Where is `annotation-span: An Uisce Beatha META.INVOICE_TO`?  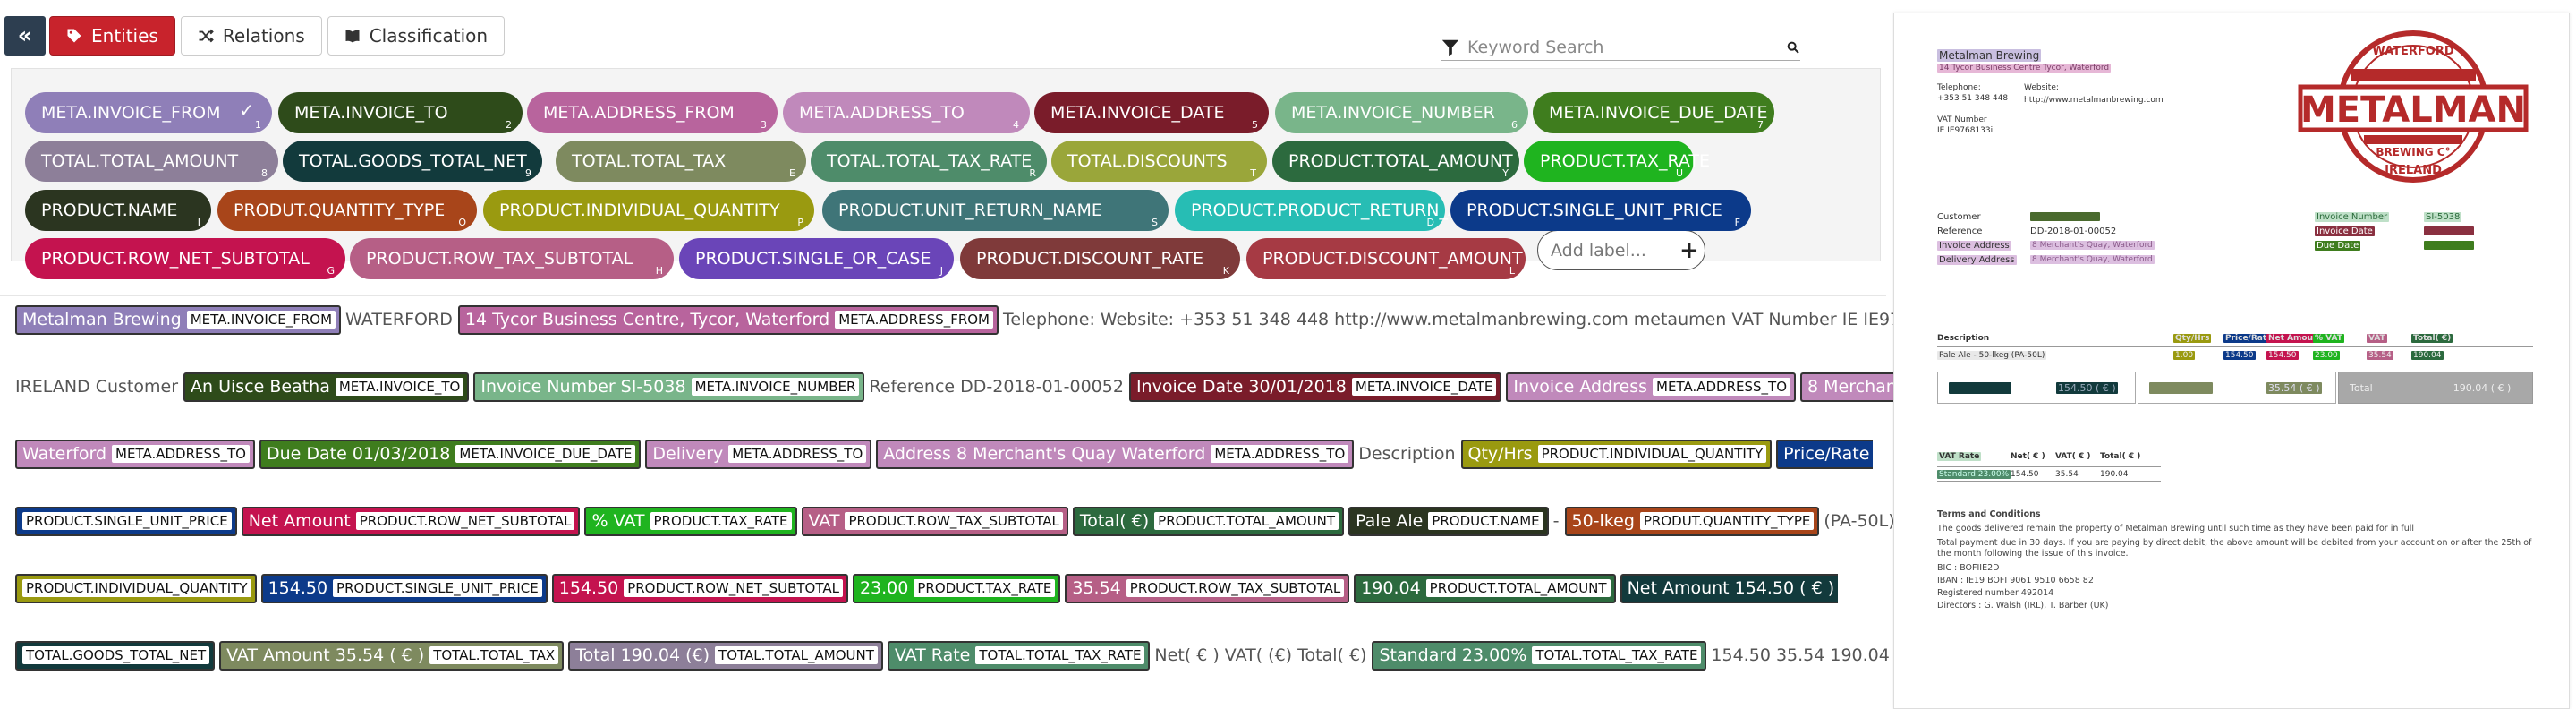
annotation-span: An Uisce Beatha META.INVOICE_TO is located at coordinates (326, 387).